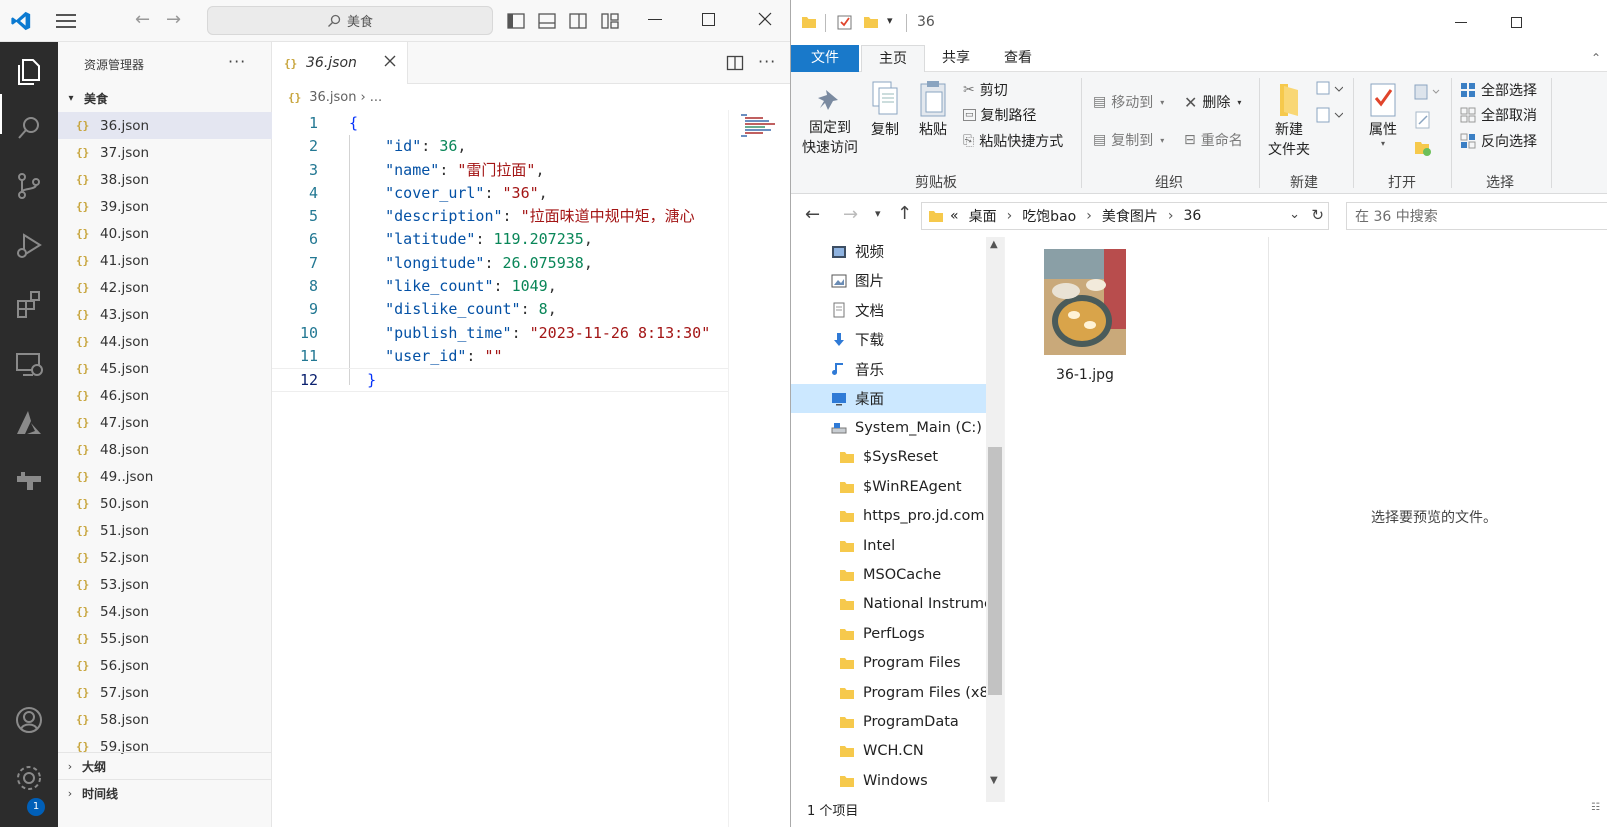 Image resolution: width=1607 pixels, height=827 pixels. Describe the element at coordinates (165, 530) in the screenshot. I see `file-tree-item: {} 51.json` at that location.